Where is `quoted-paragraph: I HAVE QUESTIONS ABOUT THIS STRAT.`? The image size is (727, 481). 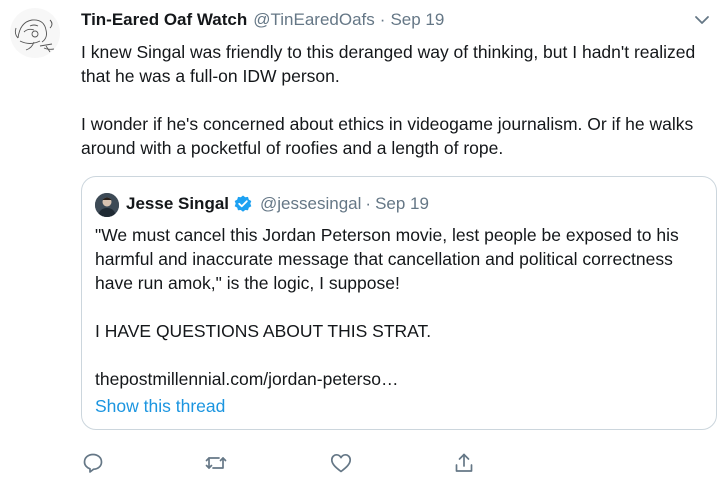 quoted-paragraph: I HAVE QUESTIONS ABOUT THIS STRAT. is located at coordinates (263, 331).